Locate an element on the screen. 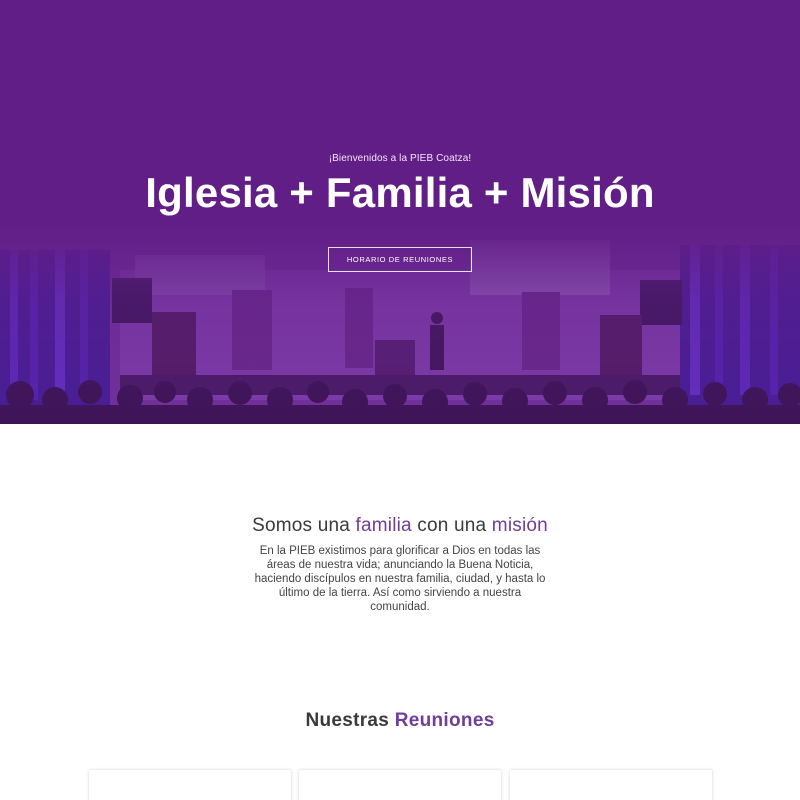 Image resolution: width=800 pixels, height=800 pixels. meetings-heading: Nuestras Reuniones is located at coordinates (400, 721).